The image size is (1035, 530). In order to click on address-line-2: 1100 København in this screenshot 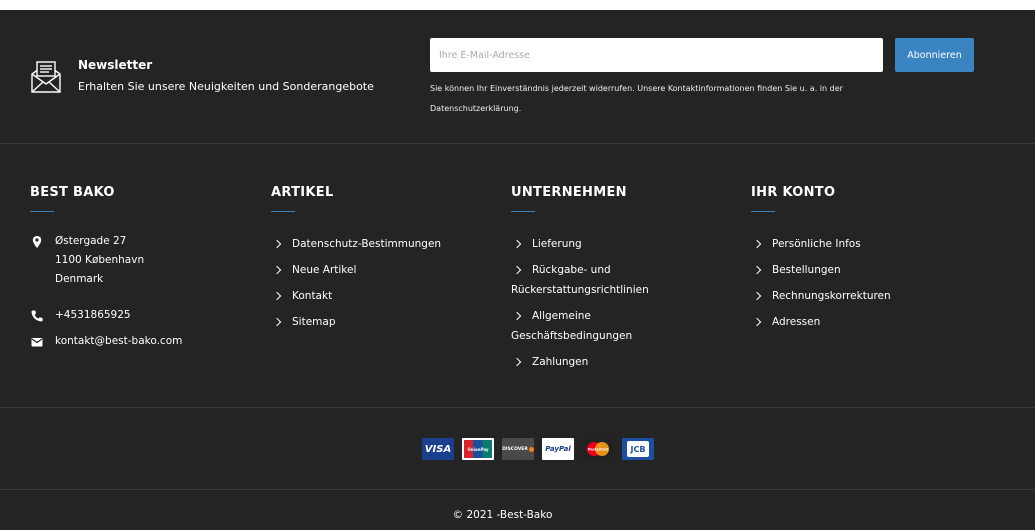, I will do `click(100, 260)`.